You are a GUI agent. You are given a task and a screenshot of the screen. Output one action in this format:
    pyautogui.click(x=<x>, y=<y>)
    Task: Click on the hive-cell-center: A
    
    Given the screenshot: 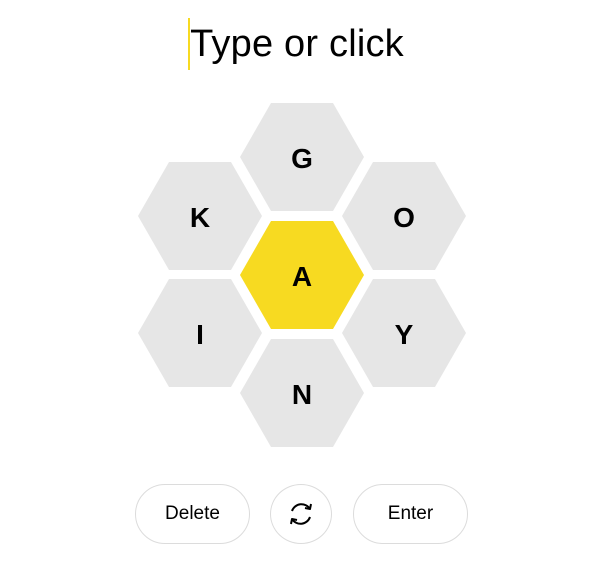 What is the action you would take?
    pyautogui.click(x=302, y=275)
    